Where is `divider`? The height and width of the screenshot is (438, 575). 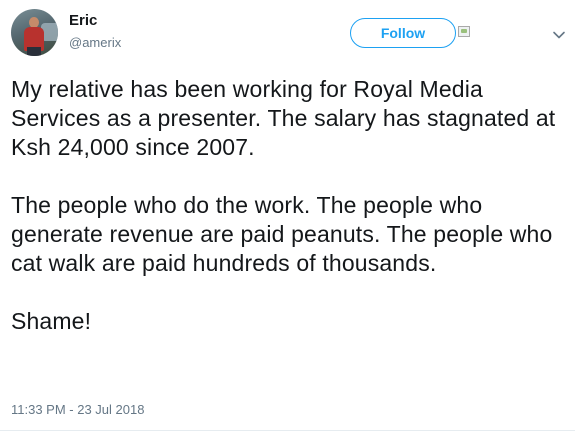 divider is located at coordinates (287, 430).